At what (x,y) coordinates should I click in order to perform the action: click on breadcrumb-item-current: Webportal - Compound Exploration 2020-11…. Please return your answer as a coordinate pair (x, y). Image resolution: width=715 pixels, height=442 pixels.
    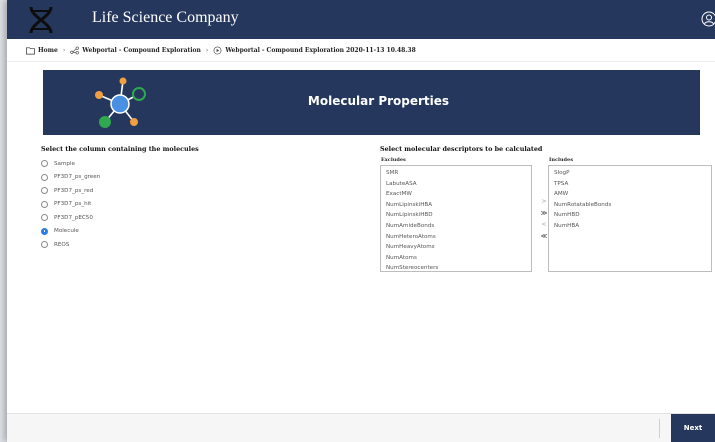
    Looking at the image, I should click on (320, 50).